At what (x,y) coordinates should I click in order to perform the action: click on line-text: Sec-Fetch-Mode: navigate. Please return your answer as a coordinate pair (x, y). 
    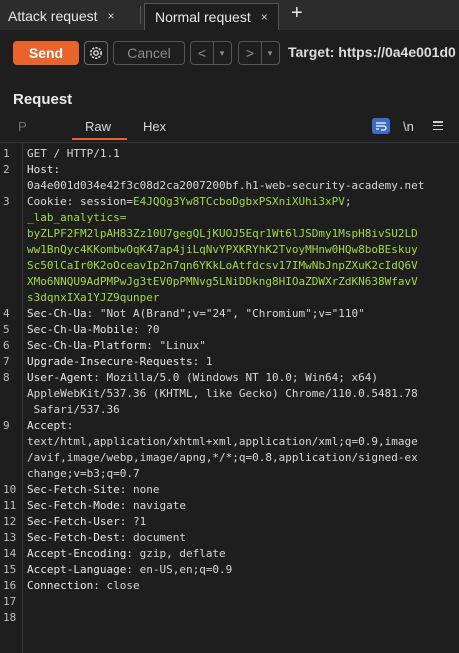
    Looking at the image, I should click on (106, 506).